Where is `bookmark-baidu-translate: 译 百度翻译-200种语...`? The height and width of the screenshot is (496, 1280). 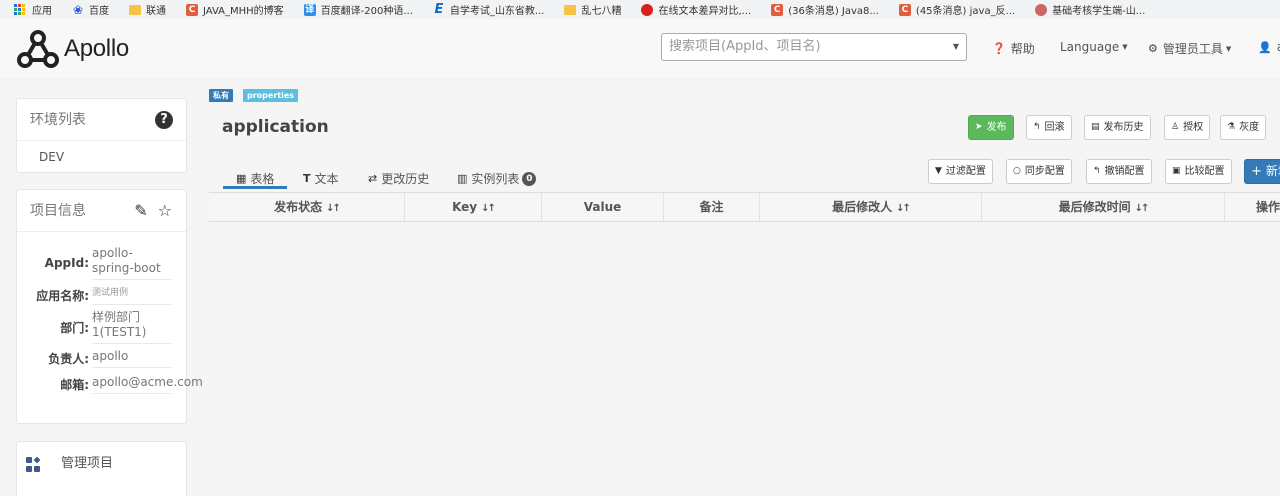 bookmark-baidu-translate: 译 百度翻译-200种语... is located at coordinates (358, 9).